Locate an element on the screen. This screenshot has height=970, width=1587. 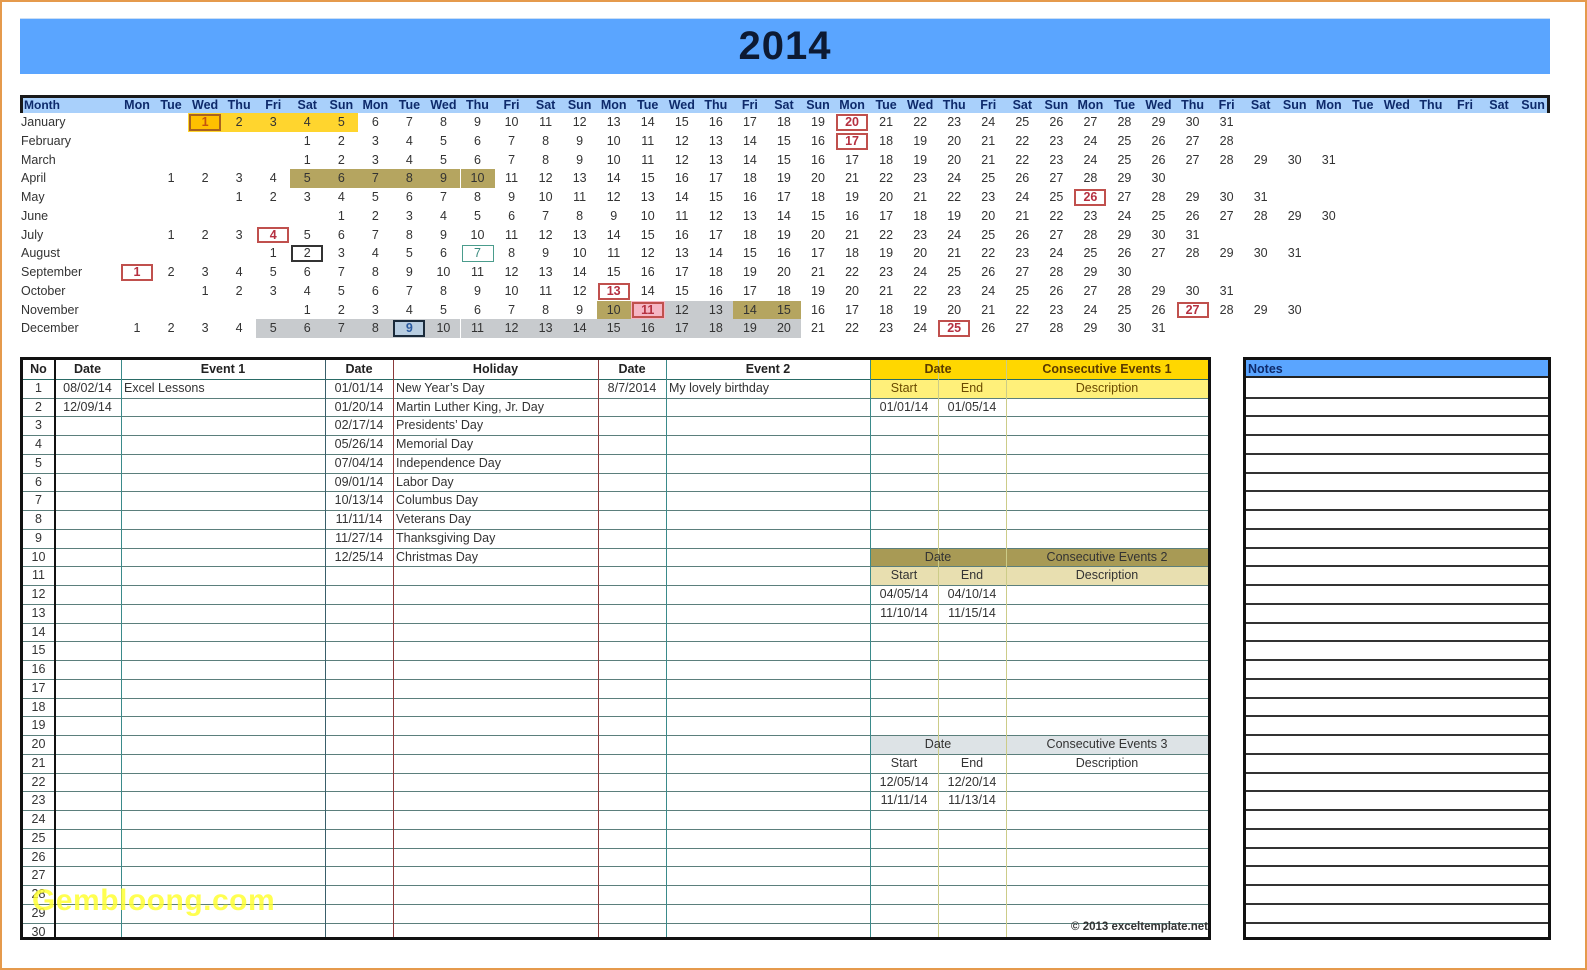
row-number: 20 is located at coordinates (38, 744).